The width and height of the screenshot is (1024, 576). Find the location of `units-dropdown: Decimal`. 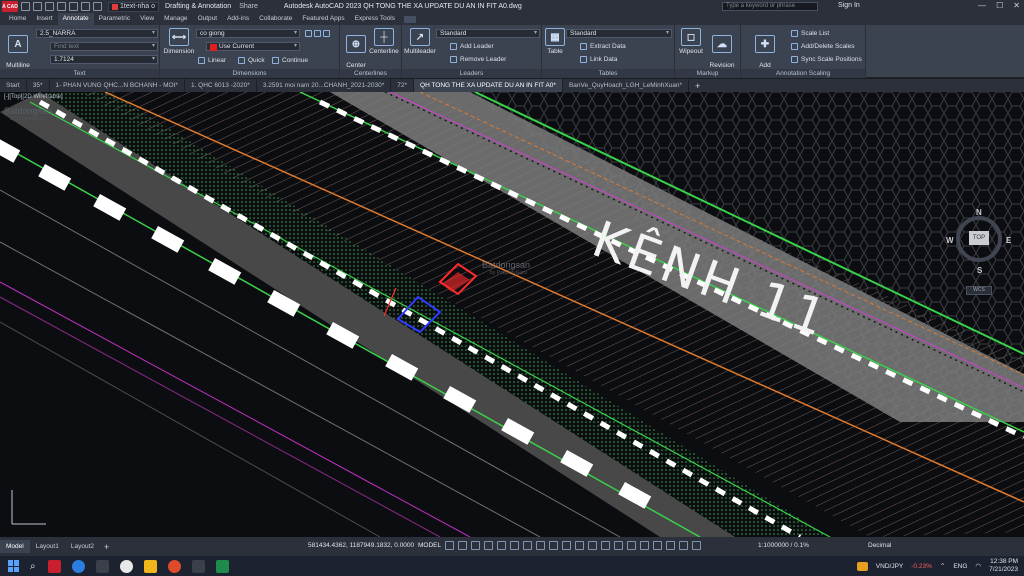

units-dropdown: Decimal is located at coordinates (879, 545).